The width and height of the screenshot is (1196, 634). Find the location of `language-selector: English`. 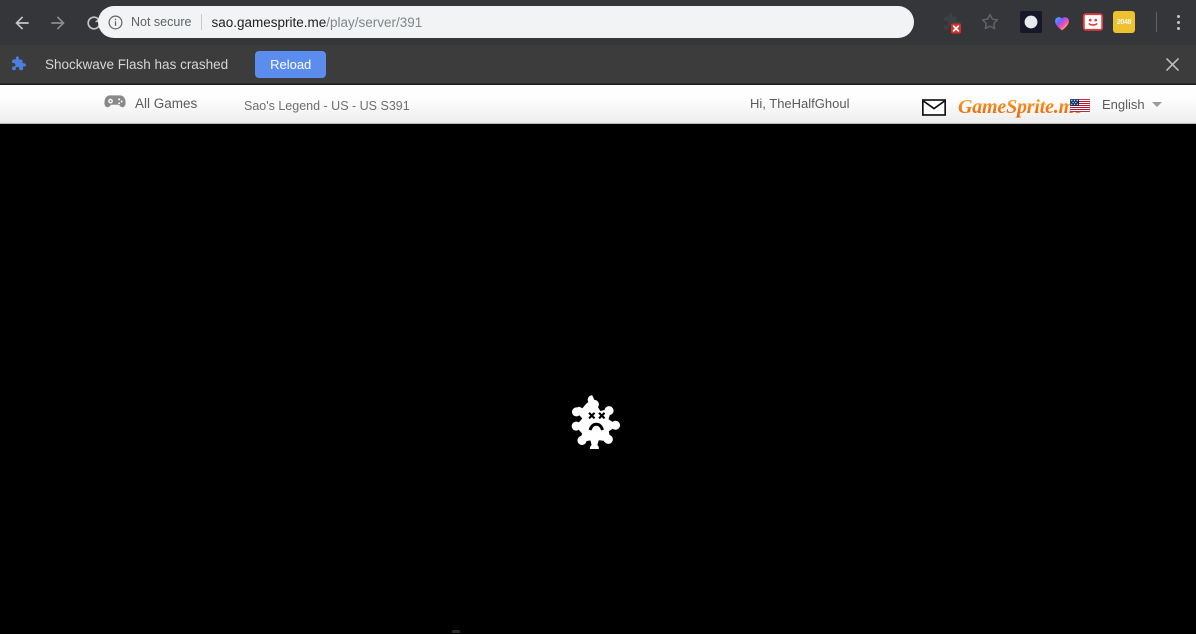

language-selector: English is located at coordinates (1132, 104).